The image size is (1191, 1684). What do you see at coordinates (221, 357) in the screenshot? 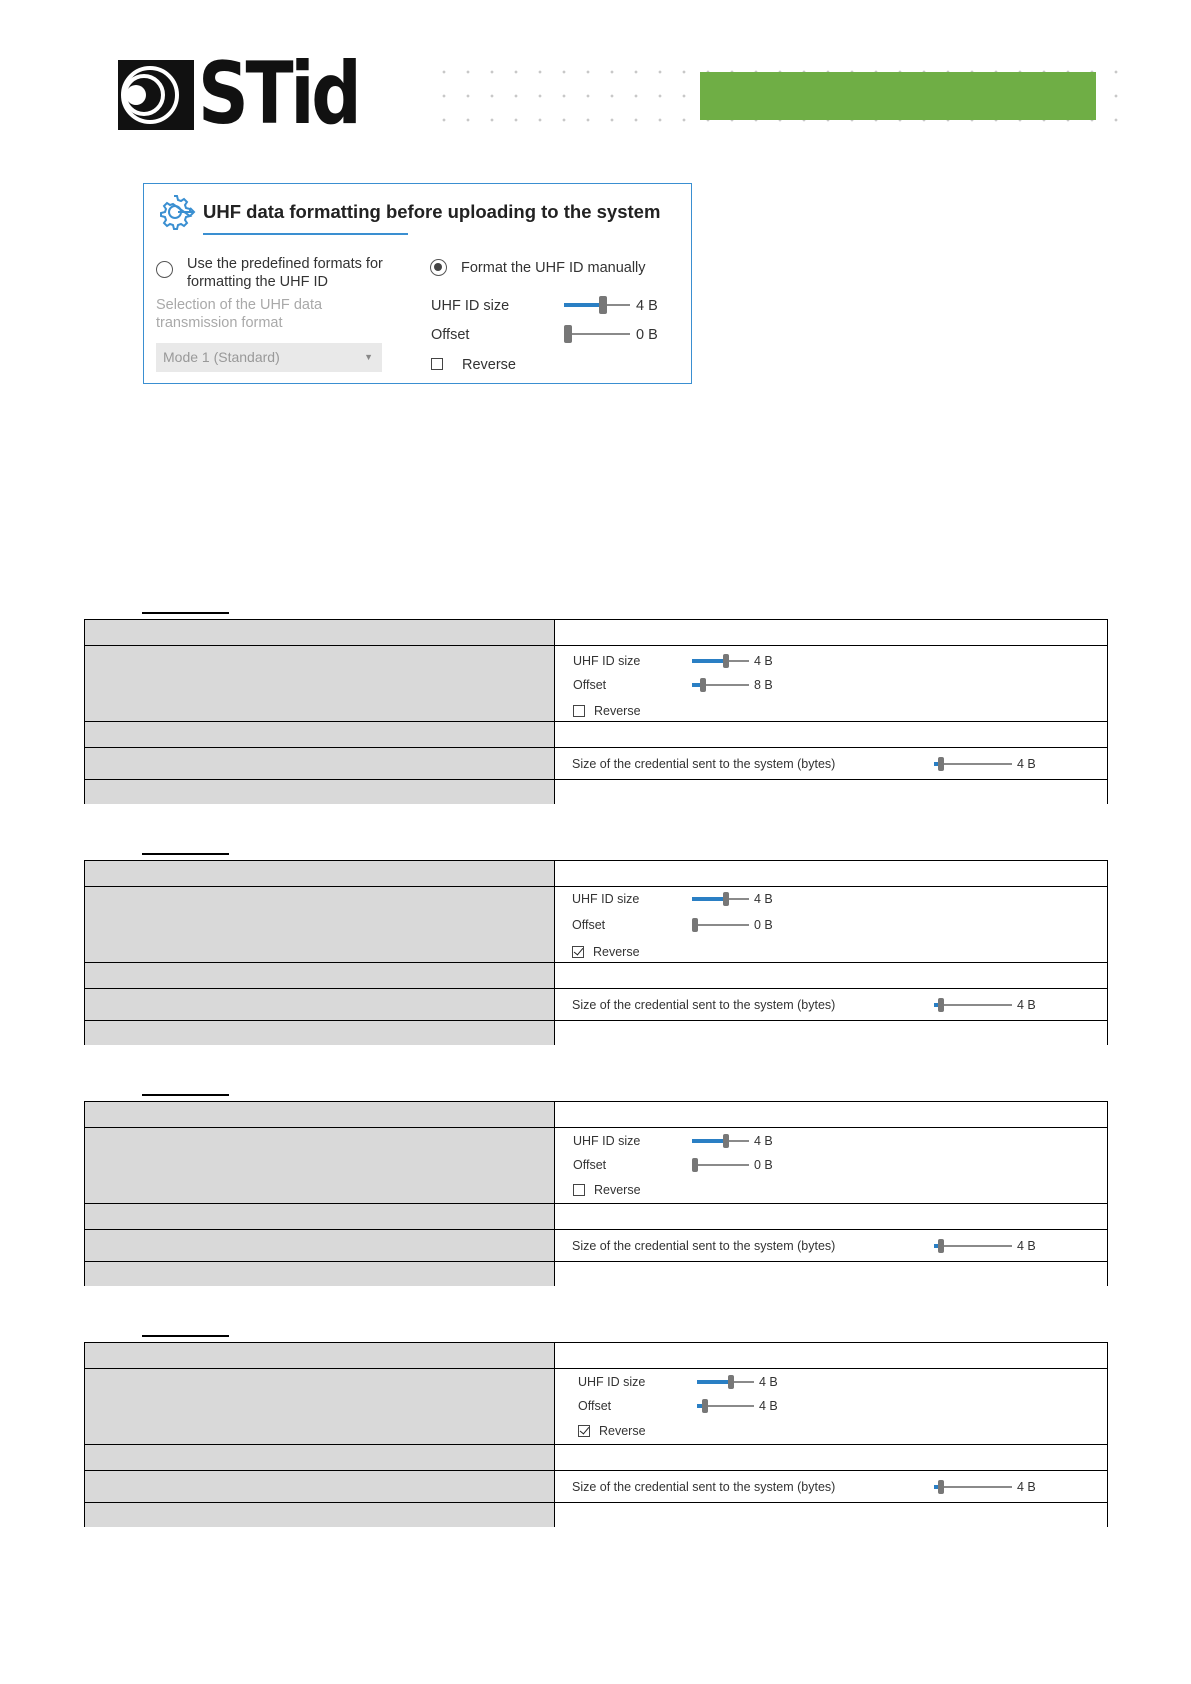
I see `mode-select-value: Mode 1 (Standard)` at bounding box center [221, 357].